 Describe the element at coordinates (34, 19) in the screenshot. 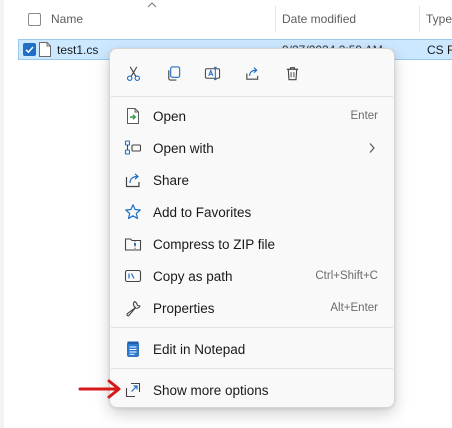

I see `select-all-checkbox` at that location.